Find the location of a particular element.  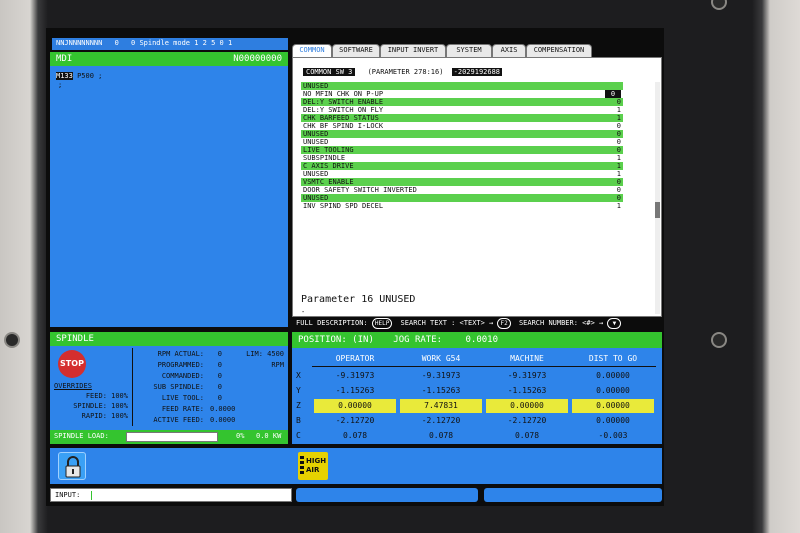

position-header-rule is located at coordinates (484, 366).